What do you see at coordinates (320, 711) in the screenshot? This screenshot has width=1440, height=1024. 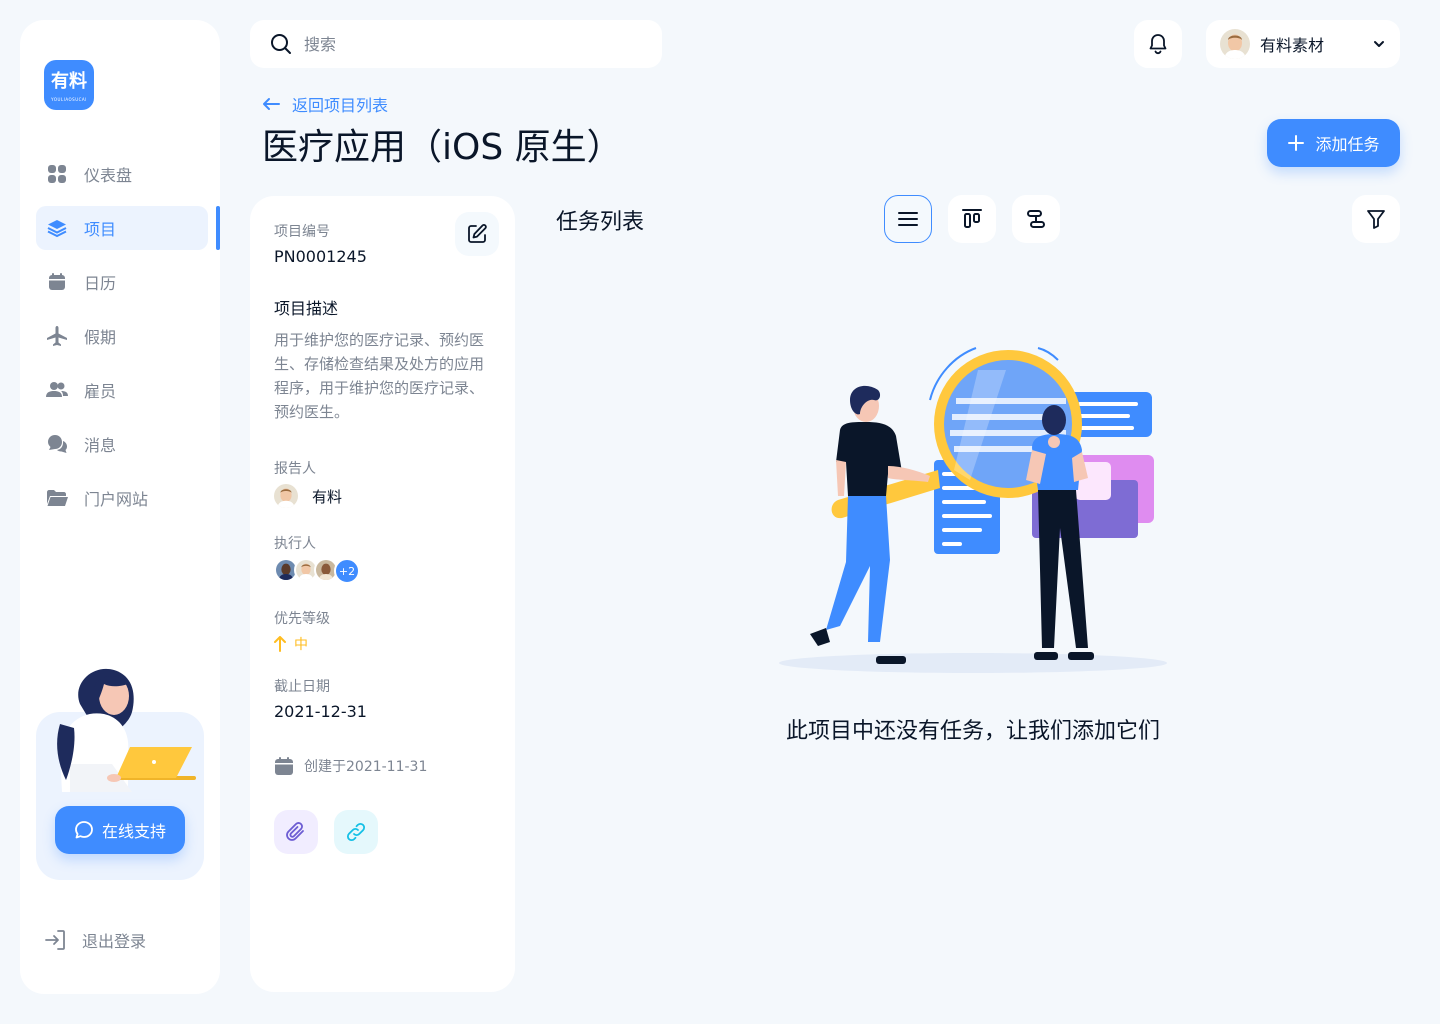 I see `deadline-value: 2021-12-31` at bounding box center [320, 711].